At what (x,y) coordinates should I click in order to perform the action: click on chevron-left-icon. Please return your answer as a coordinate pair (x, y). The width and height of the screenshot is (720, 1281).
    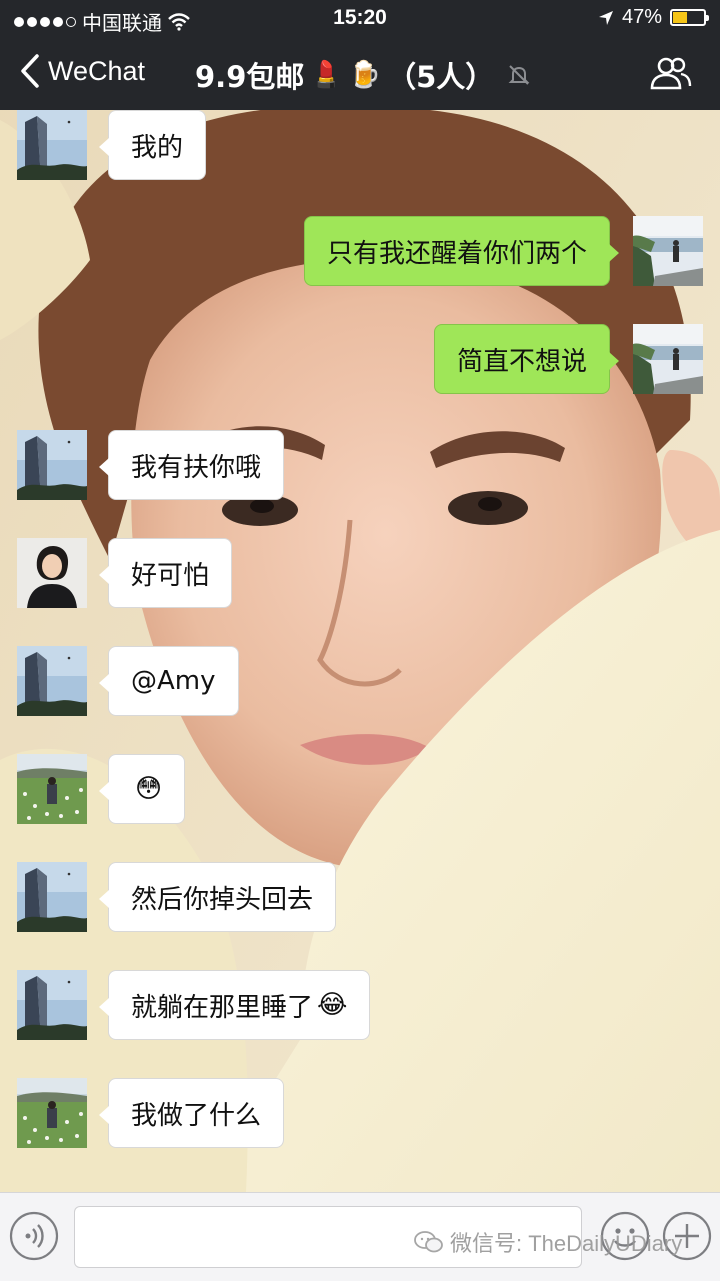
    Looking at the image, I should click on (30, 71).